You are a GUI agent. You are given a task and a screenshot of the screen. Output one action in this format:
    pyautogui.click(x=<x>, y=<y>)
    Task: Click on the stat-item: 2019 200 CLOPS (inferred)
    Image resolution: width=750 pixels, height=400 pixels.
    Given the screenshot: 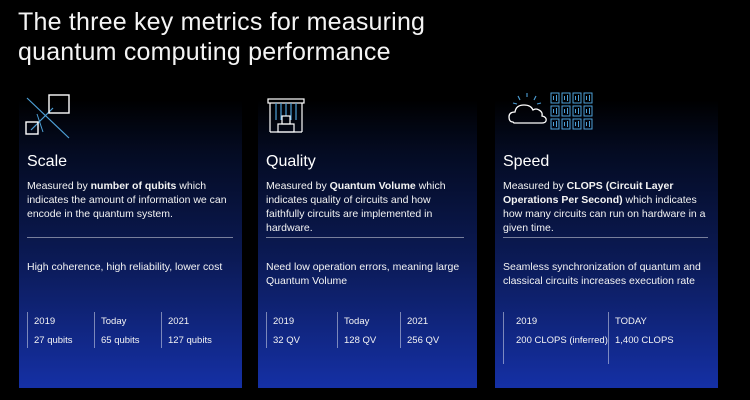 What is the action you would take?
    pyautogui.click(x=555, y=338)
    